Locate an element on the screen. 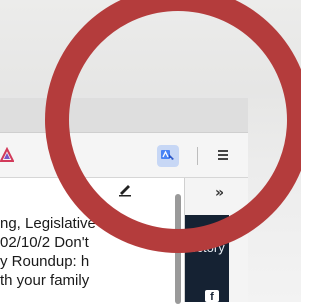 Image resolution: width=320 pixels, height=307 pixels. directory-panel is located at coordinates (207, 258).